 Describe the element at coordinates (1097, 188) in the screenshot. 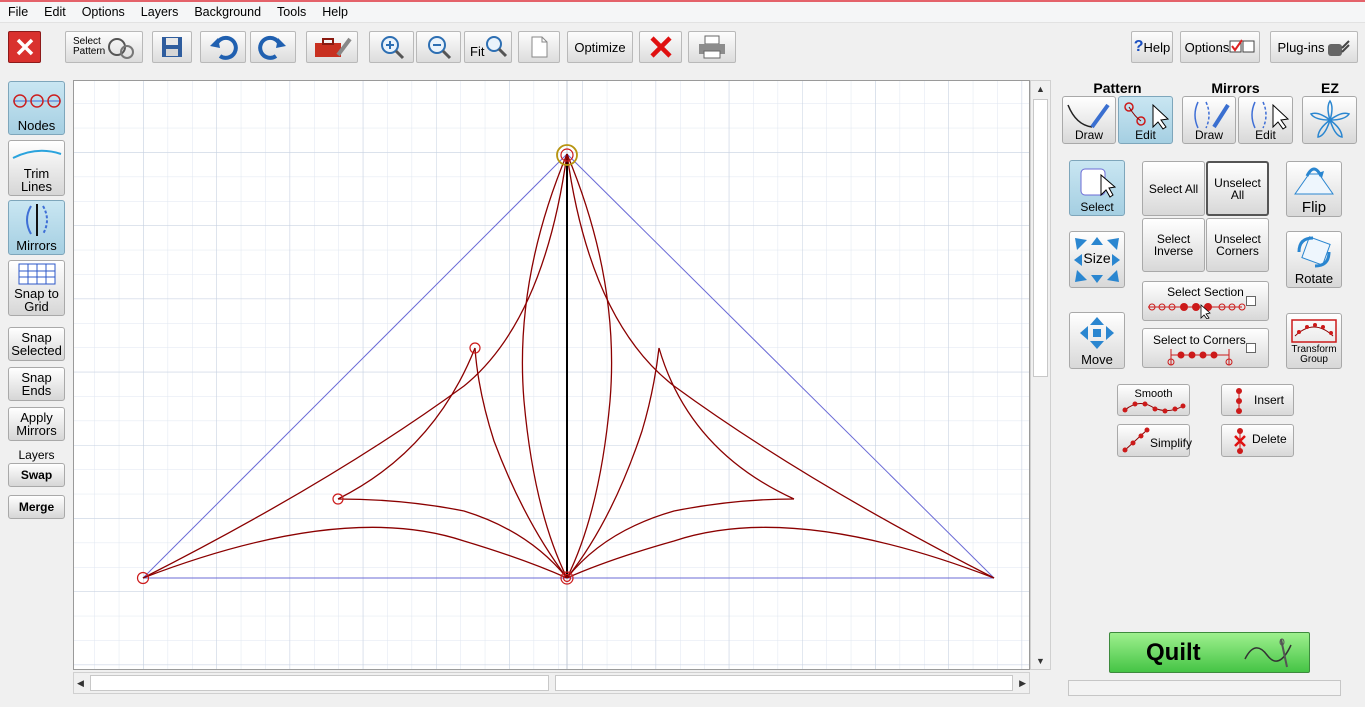

I see `select-button: Select` at that location.